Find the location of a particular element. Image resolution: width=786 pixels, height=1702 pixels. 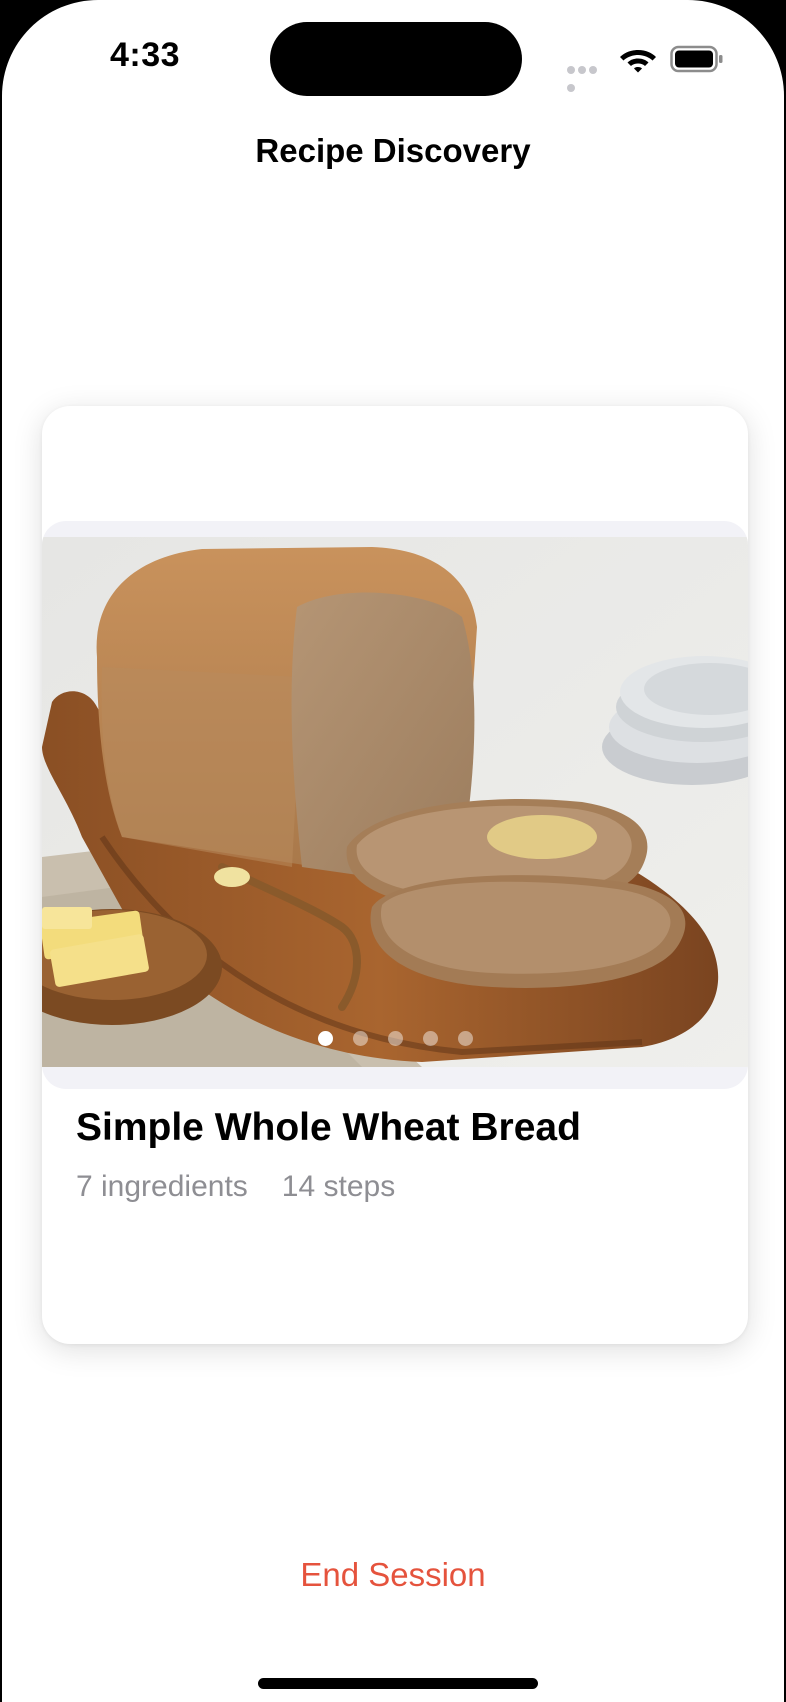

recipe-meta: 7 ingredients 14 steps is located at coordinates (235, 1187).